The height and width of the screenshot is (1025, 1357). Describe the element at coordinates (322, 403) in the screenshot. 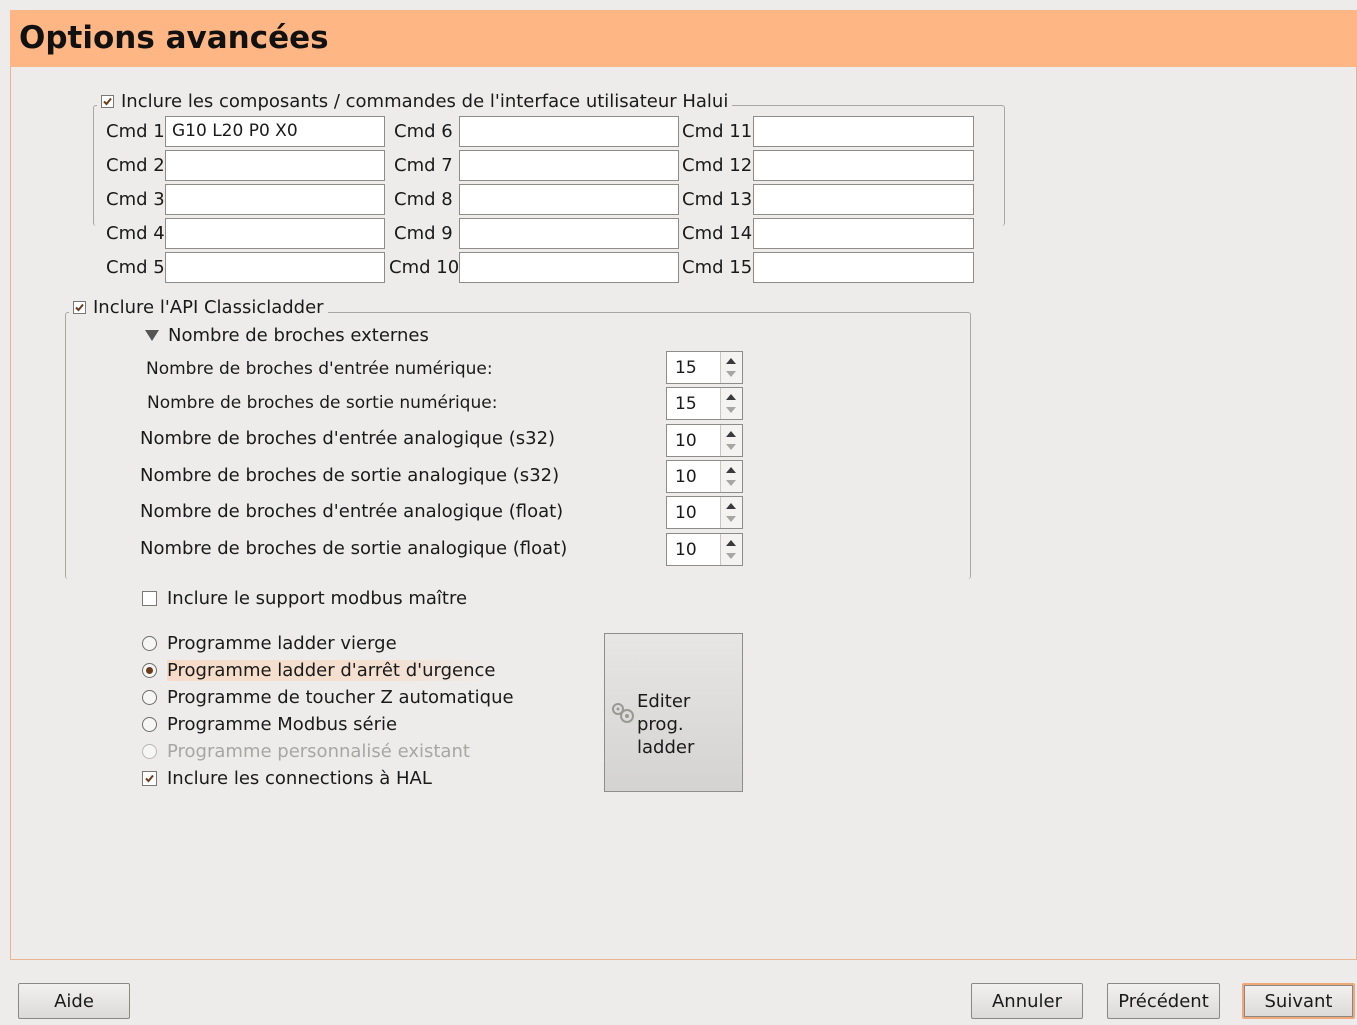

I see `pin-count-label: Nombre de broches de sortie numérique:` at that location.